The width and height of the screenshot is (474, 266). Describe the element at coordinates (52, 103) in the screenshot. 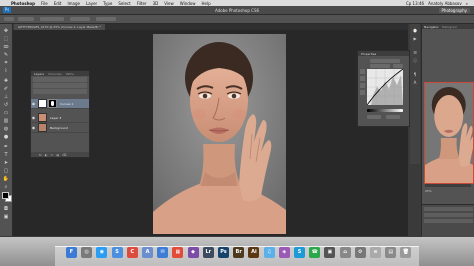

I see `layer-mask-thumbnail` at that location.